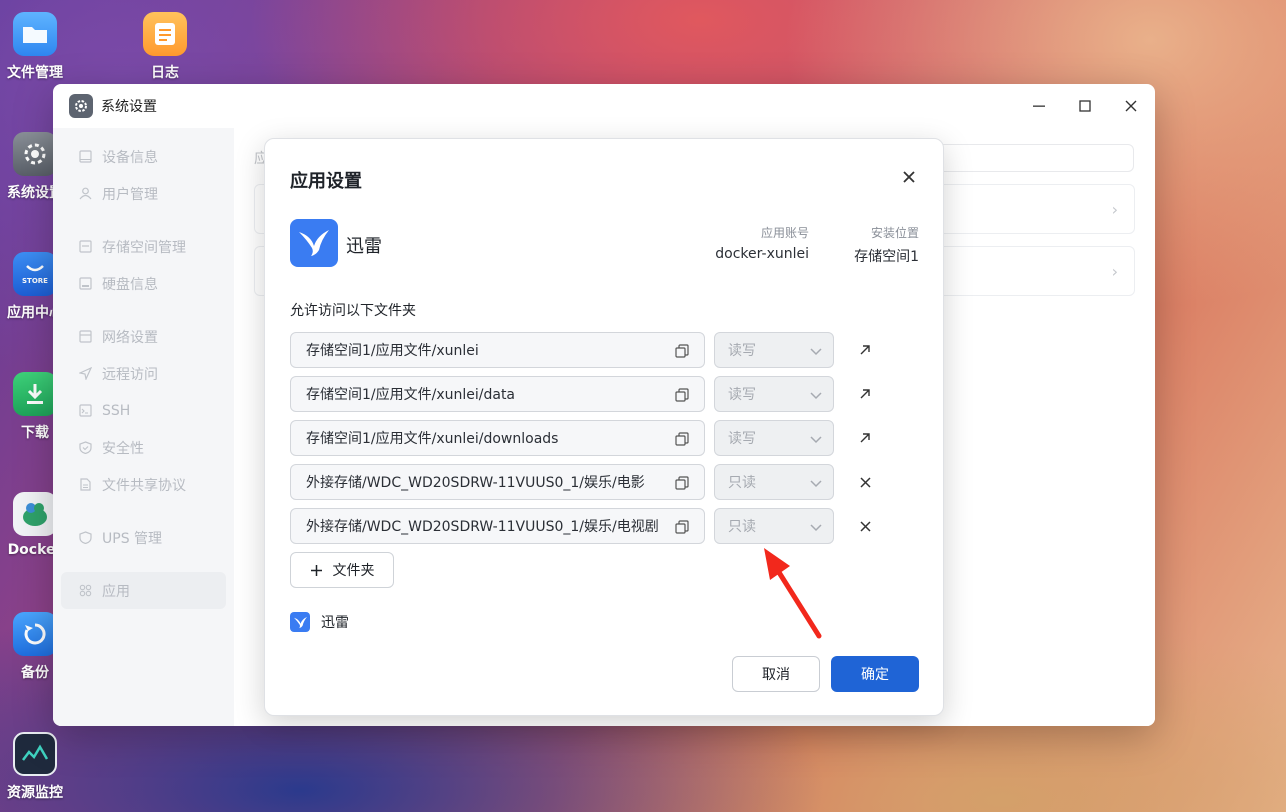  I want to click on close-window-button, so click(1131, 106).